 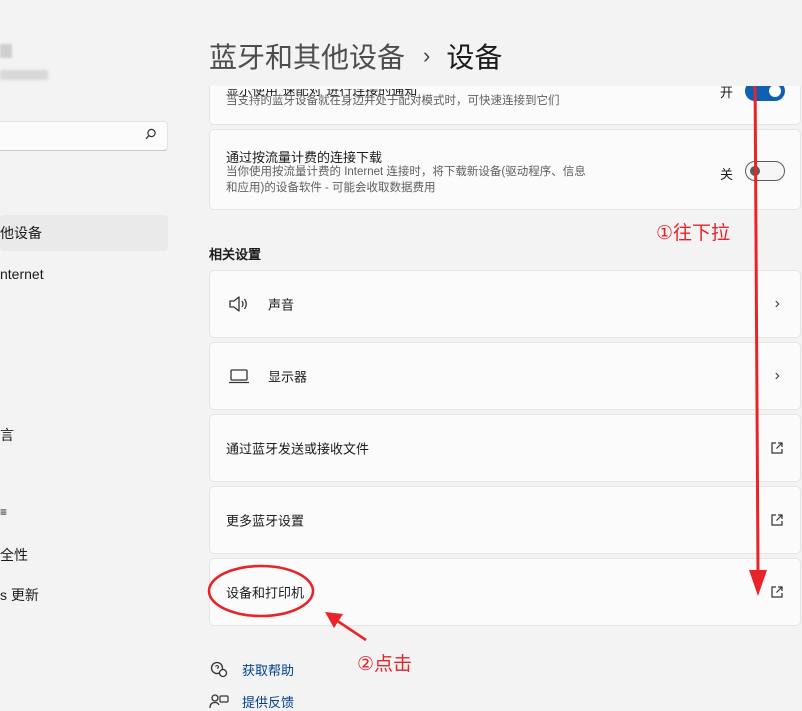 I want to click on metered-download-toggle, so click(x=765, y=171).